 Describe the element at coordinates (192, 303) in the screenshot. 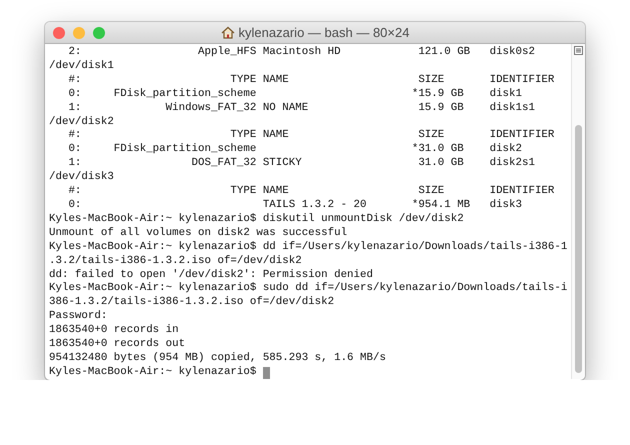

I see `terminal-line: 386-1.3.2/tails-i386-1.3.2.iso of=/dev/disk2` at that location.